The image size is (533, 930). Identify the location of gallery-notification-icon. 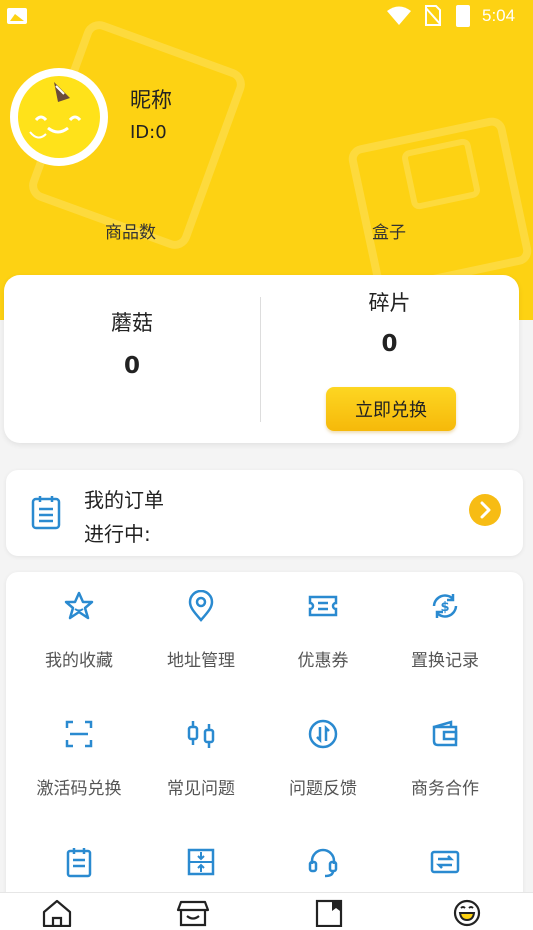
(17, 16).